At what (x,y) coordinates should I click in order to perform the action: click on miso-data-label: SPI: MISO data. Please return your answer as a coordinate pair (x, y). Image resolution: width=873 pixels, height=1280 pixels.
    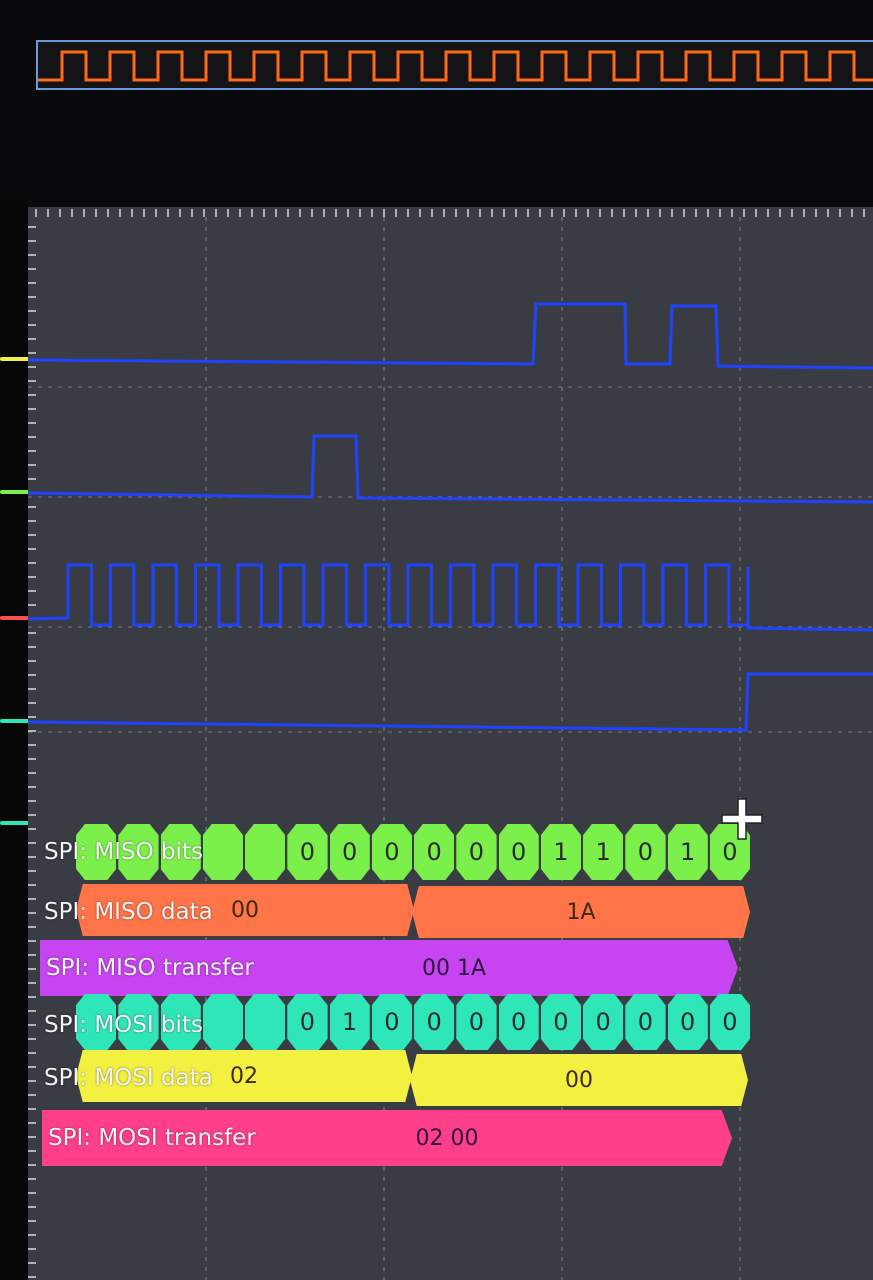
    Looking at the image, I should click on (128, 912).